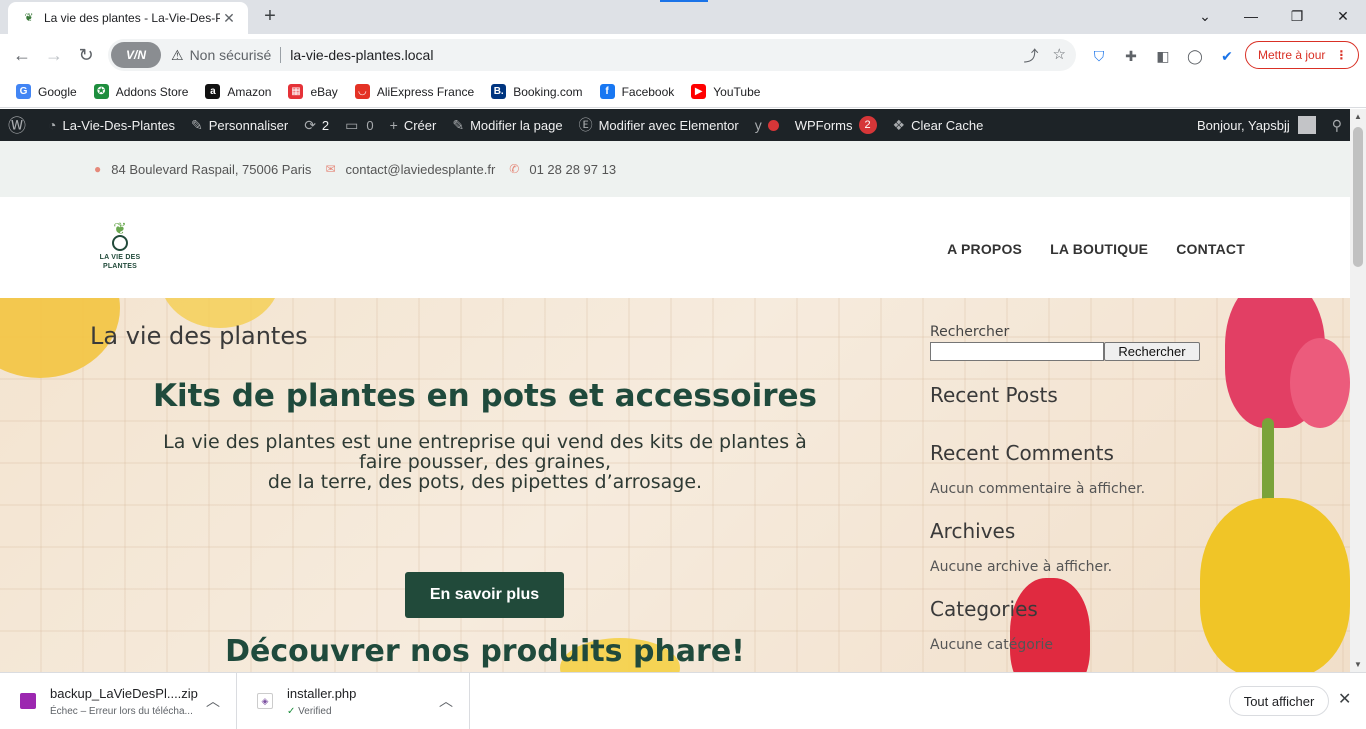 Image resolution: width=1366 pixels, height=729 pixels. I want to click on download-item: ◈ installer.php ✓ Verified ︿, so click(353, 701).